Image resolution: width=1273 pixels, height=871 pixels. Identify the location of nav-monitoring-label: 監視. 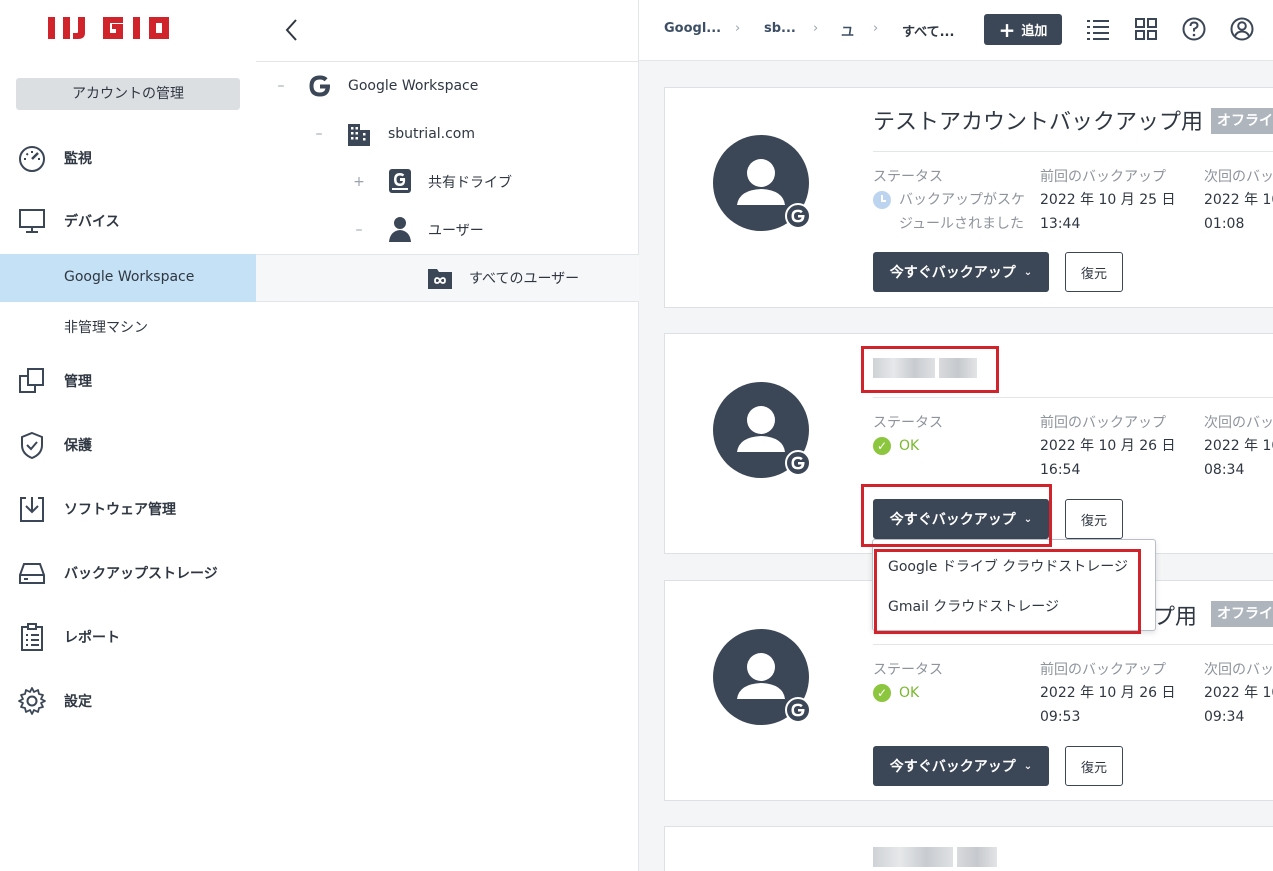
(78, 159).